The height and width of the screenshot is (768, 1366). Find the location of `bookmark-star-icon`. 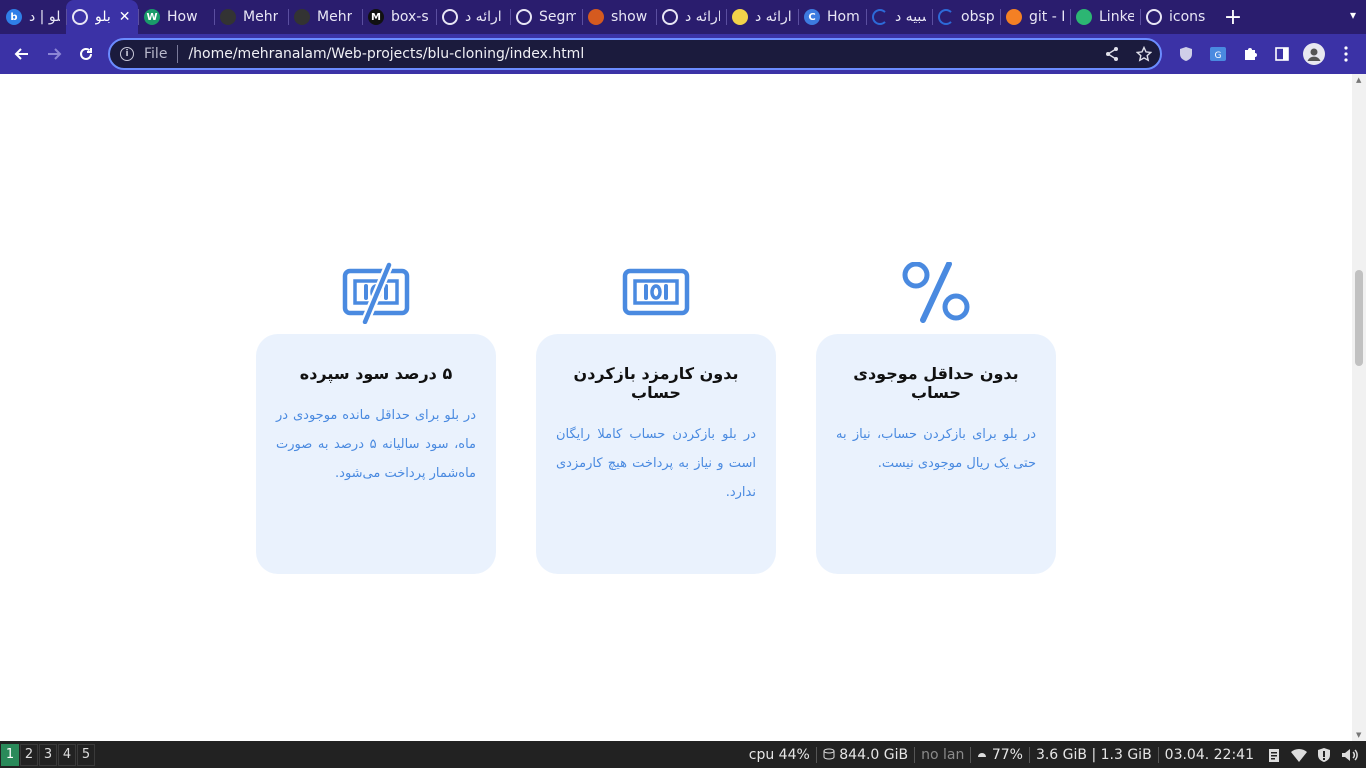

bookmark-star-icon is located at coordinates (1144, 54).